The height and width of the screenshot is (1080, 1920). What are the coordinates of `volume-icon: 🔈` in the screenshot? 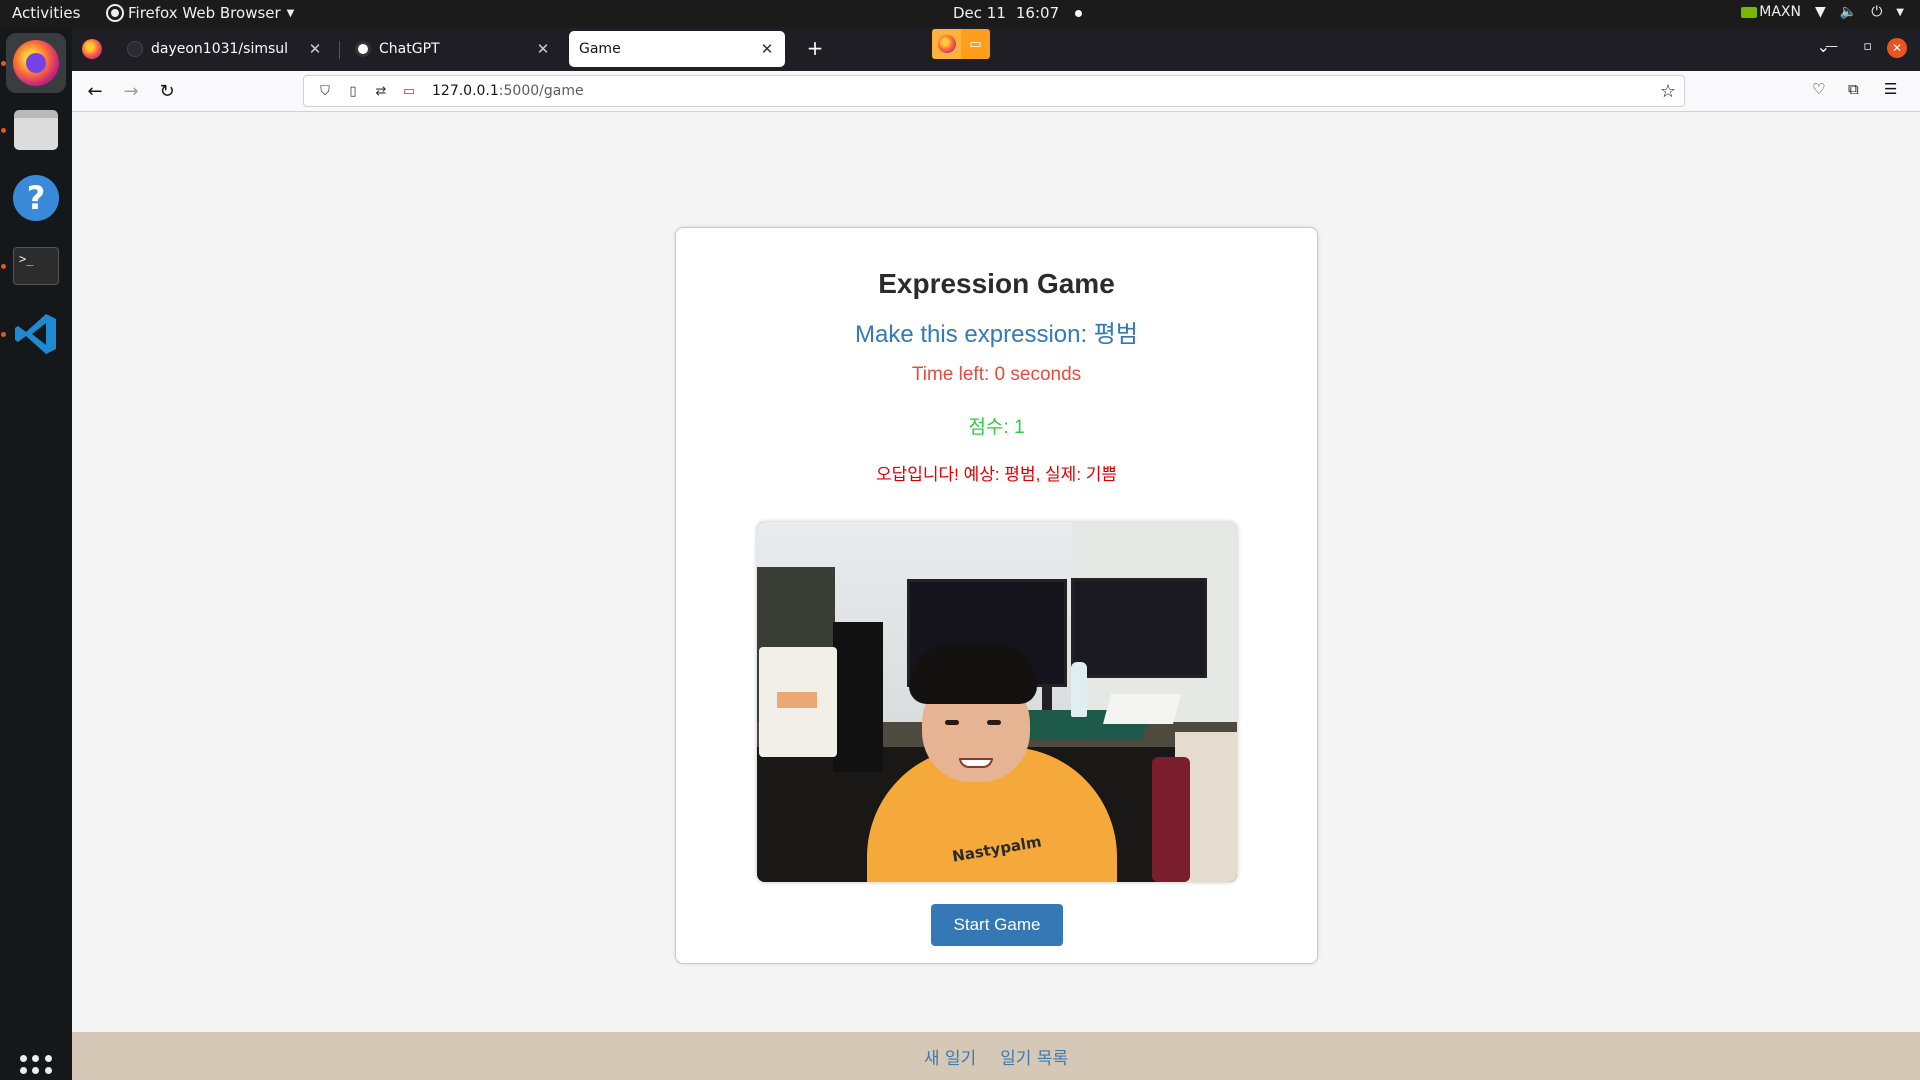 It's located at (1848, 12).